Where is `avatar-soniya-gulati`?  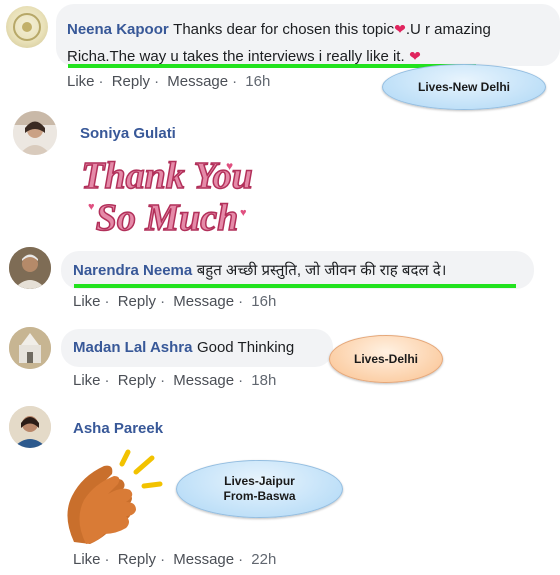
avatar-soniya-gulati is located at coordinates (35, 133).